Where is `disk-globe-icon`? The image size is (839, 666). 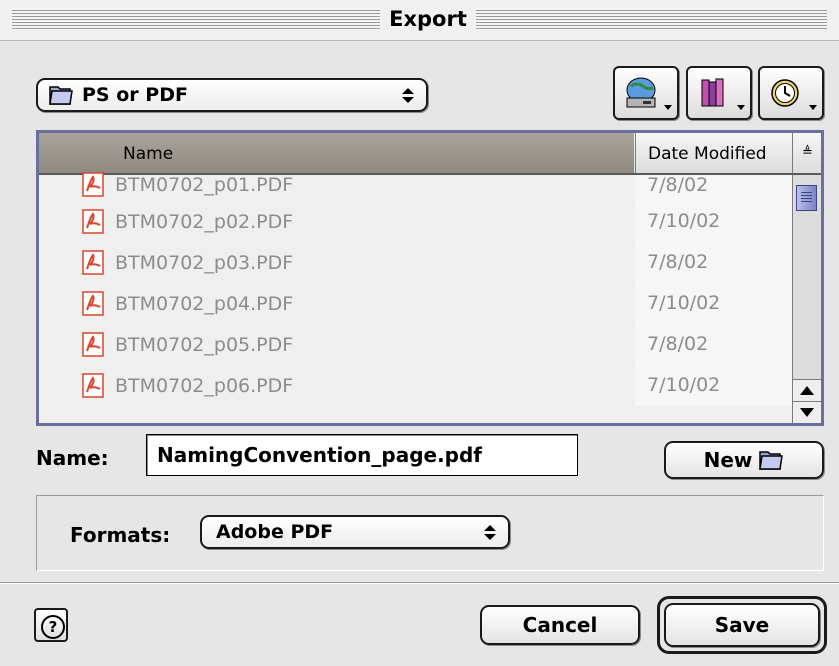 disk-globe-icon is located at coordinates (641, 92).